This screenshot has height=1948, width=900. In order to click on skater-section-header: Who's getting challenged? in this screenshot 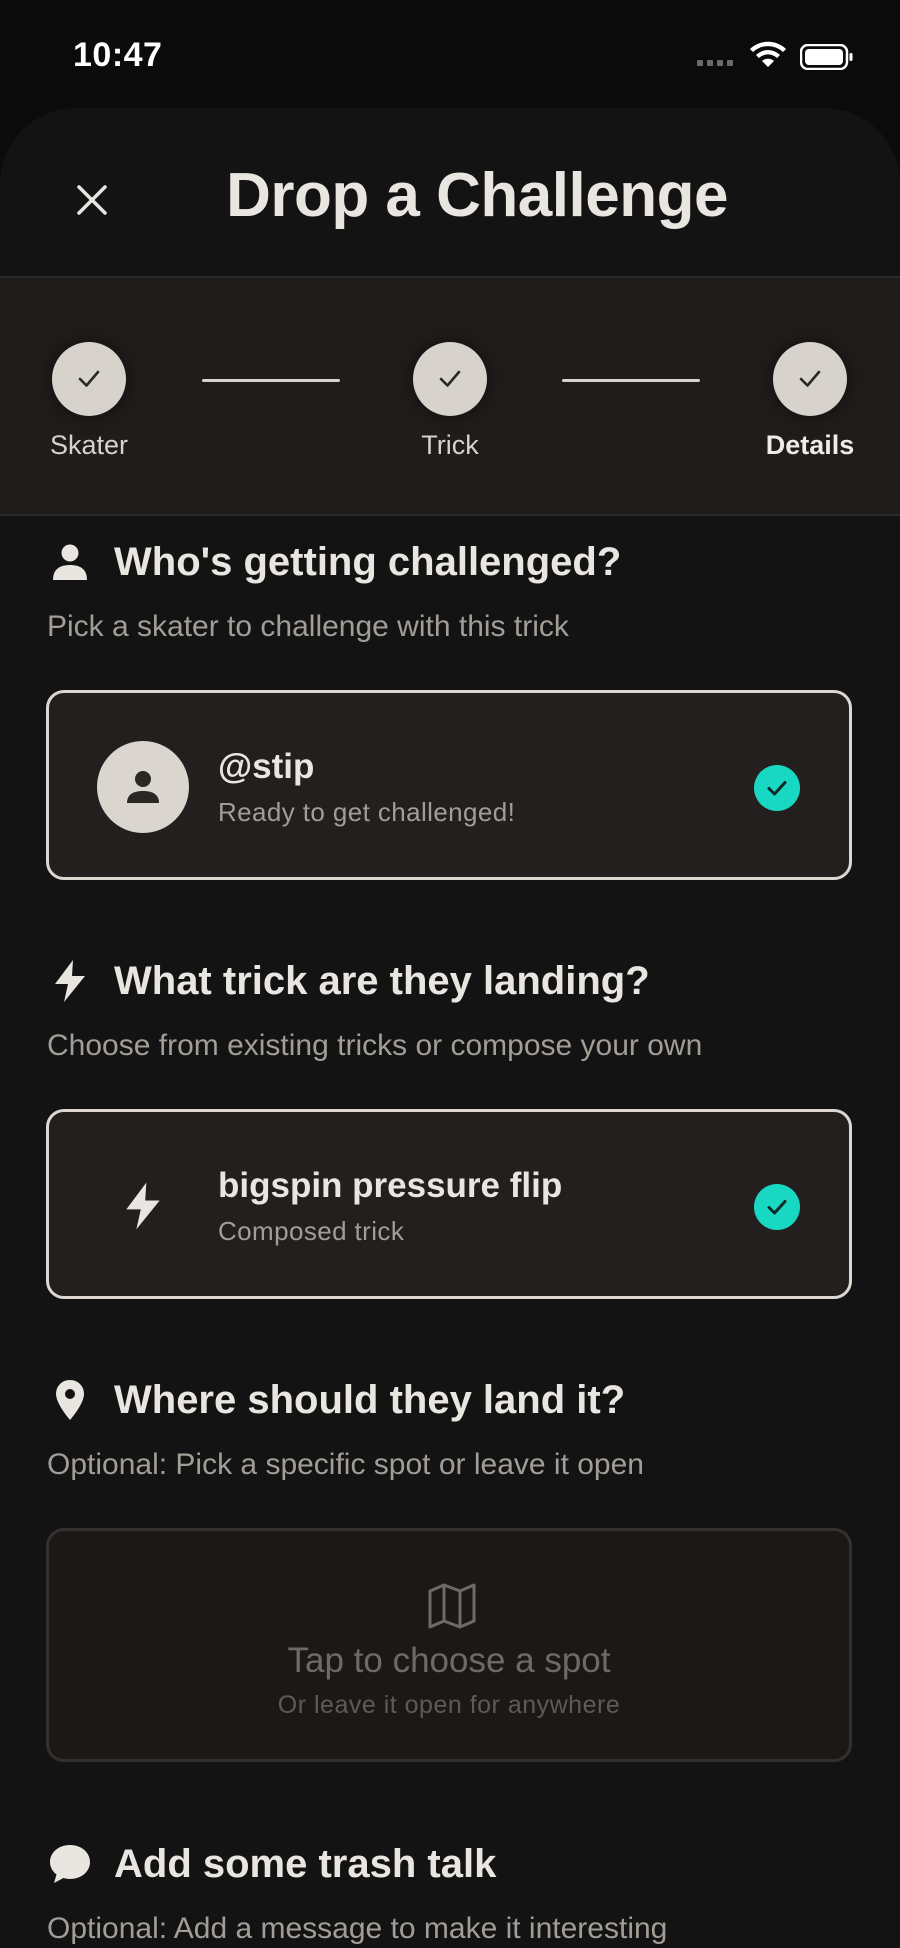, I will do `click(333, 562)`.